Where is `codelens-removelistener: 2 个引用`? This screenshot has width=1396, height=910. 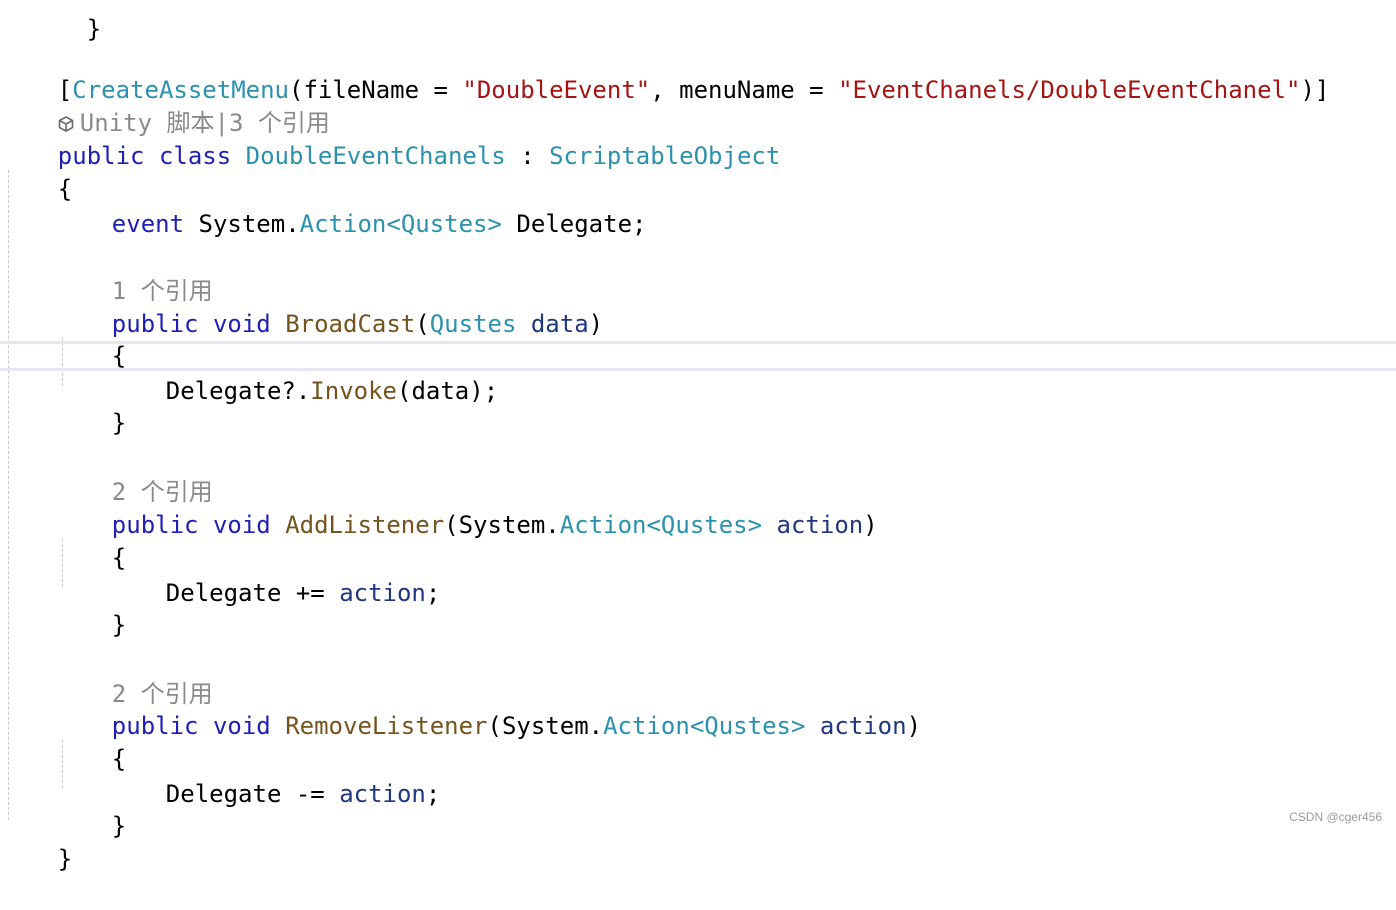 codelens-removelistener: 2 个引用 is located at coordinates (133, 675).